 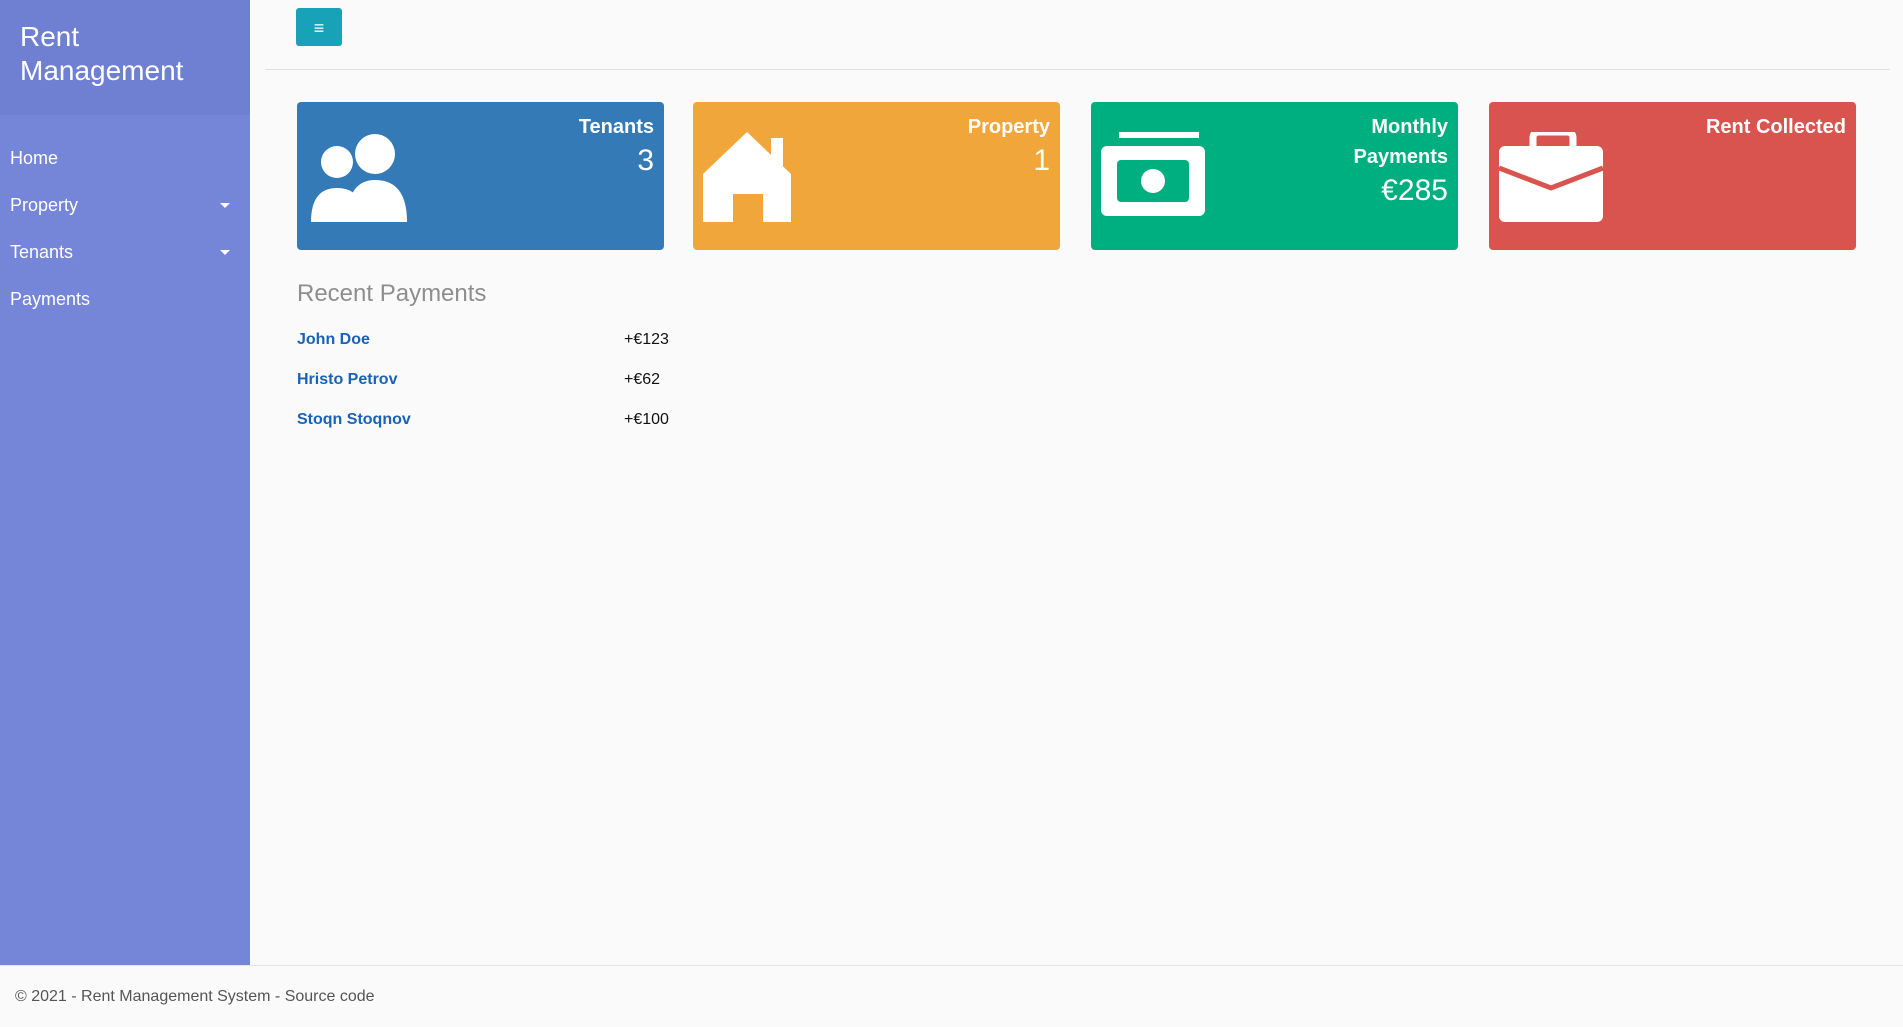 I want to click on top-navbar: ≡, so click(x=1077, y=35).